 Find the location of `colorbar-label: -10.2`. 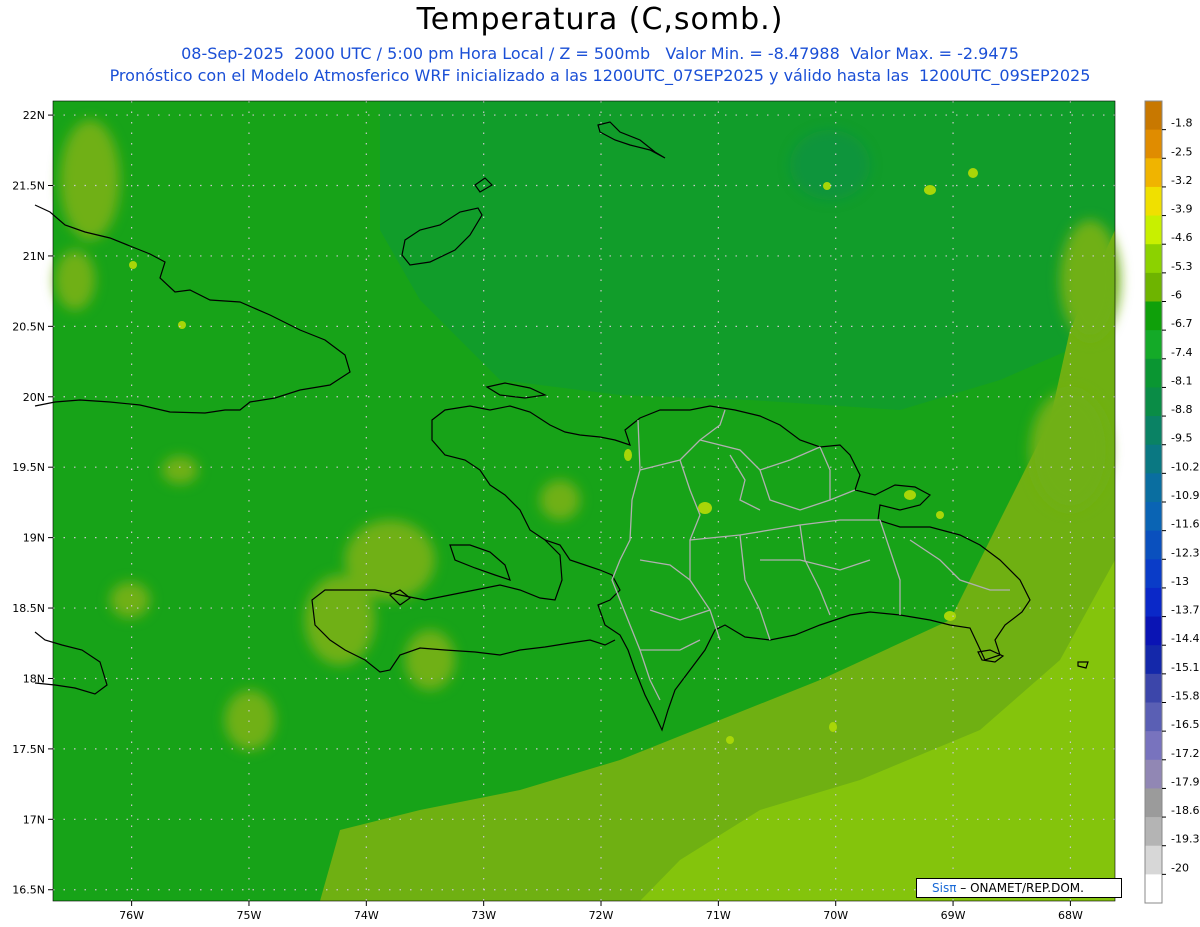

colorbar-label: -10.2 is located at coordinates (1185, 466).